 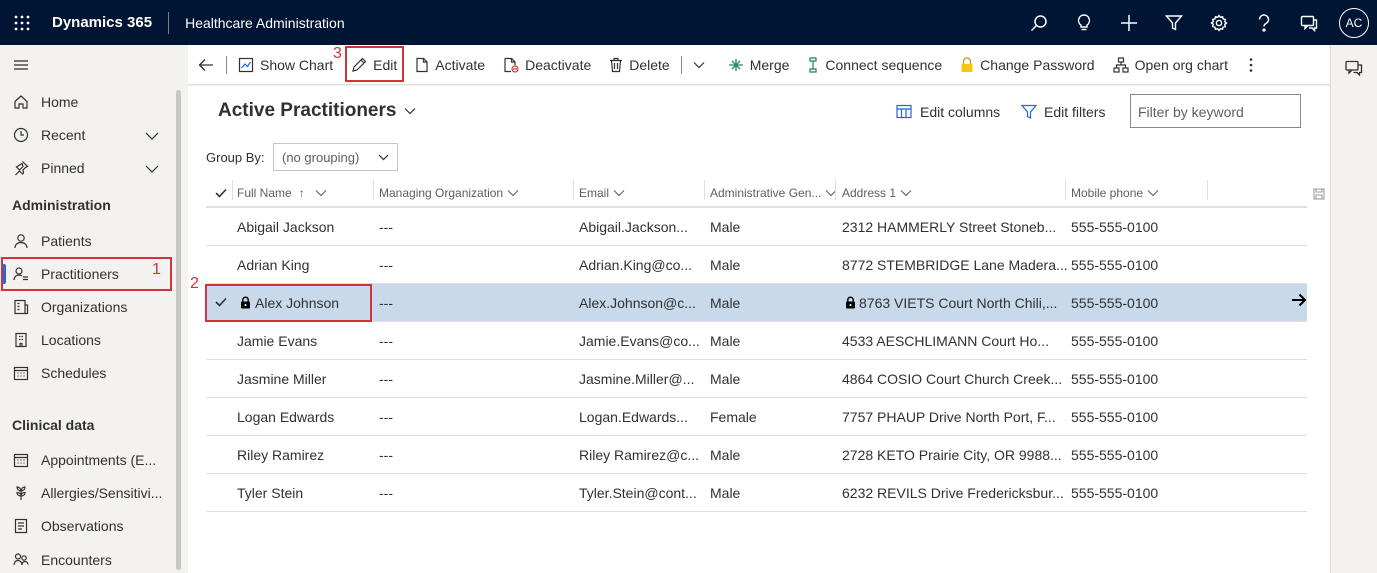 I want to click on cell-full-name: Adrian King, so click(x=273, y=264).